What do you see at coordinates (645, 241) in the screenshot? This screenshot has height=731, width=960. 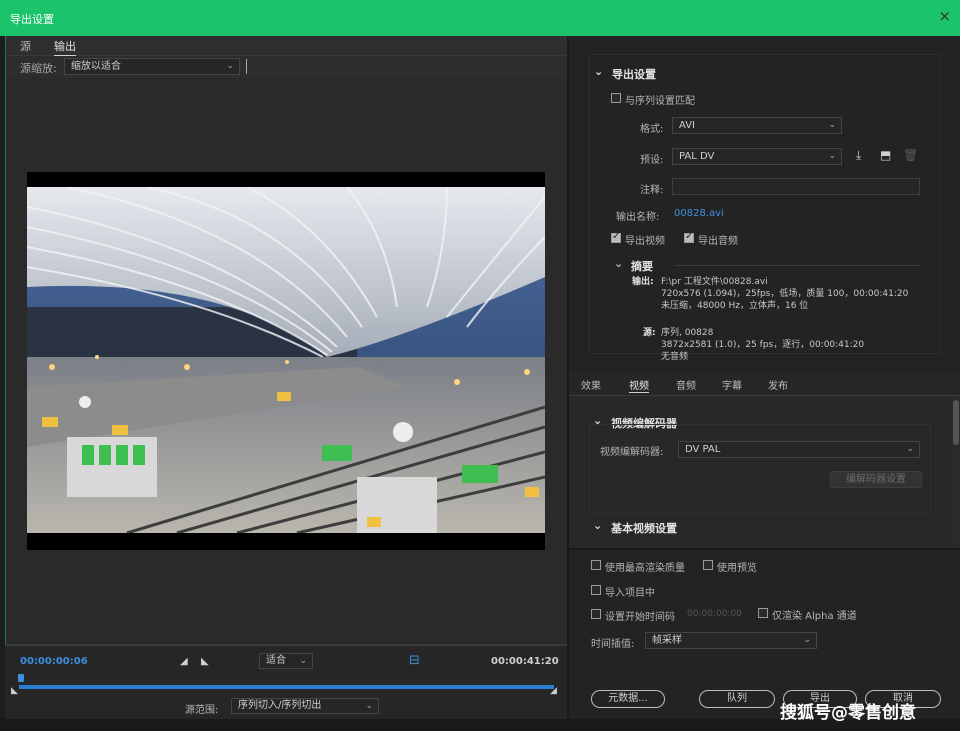 I see `export-video-label: 导出视频` at bounding box center [645, 241].